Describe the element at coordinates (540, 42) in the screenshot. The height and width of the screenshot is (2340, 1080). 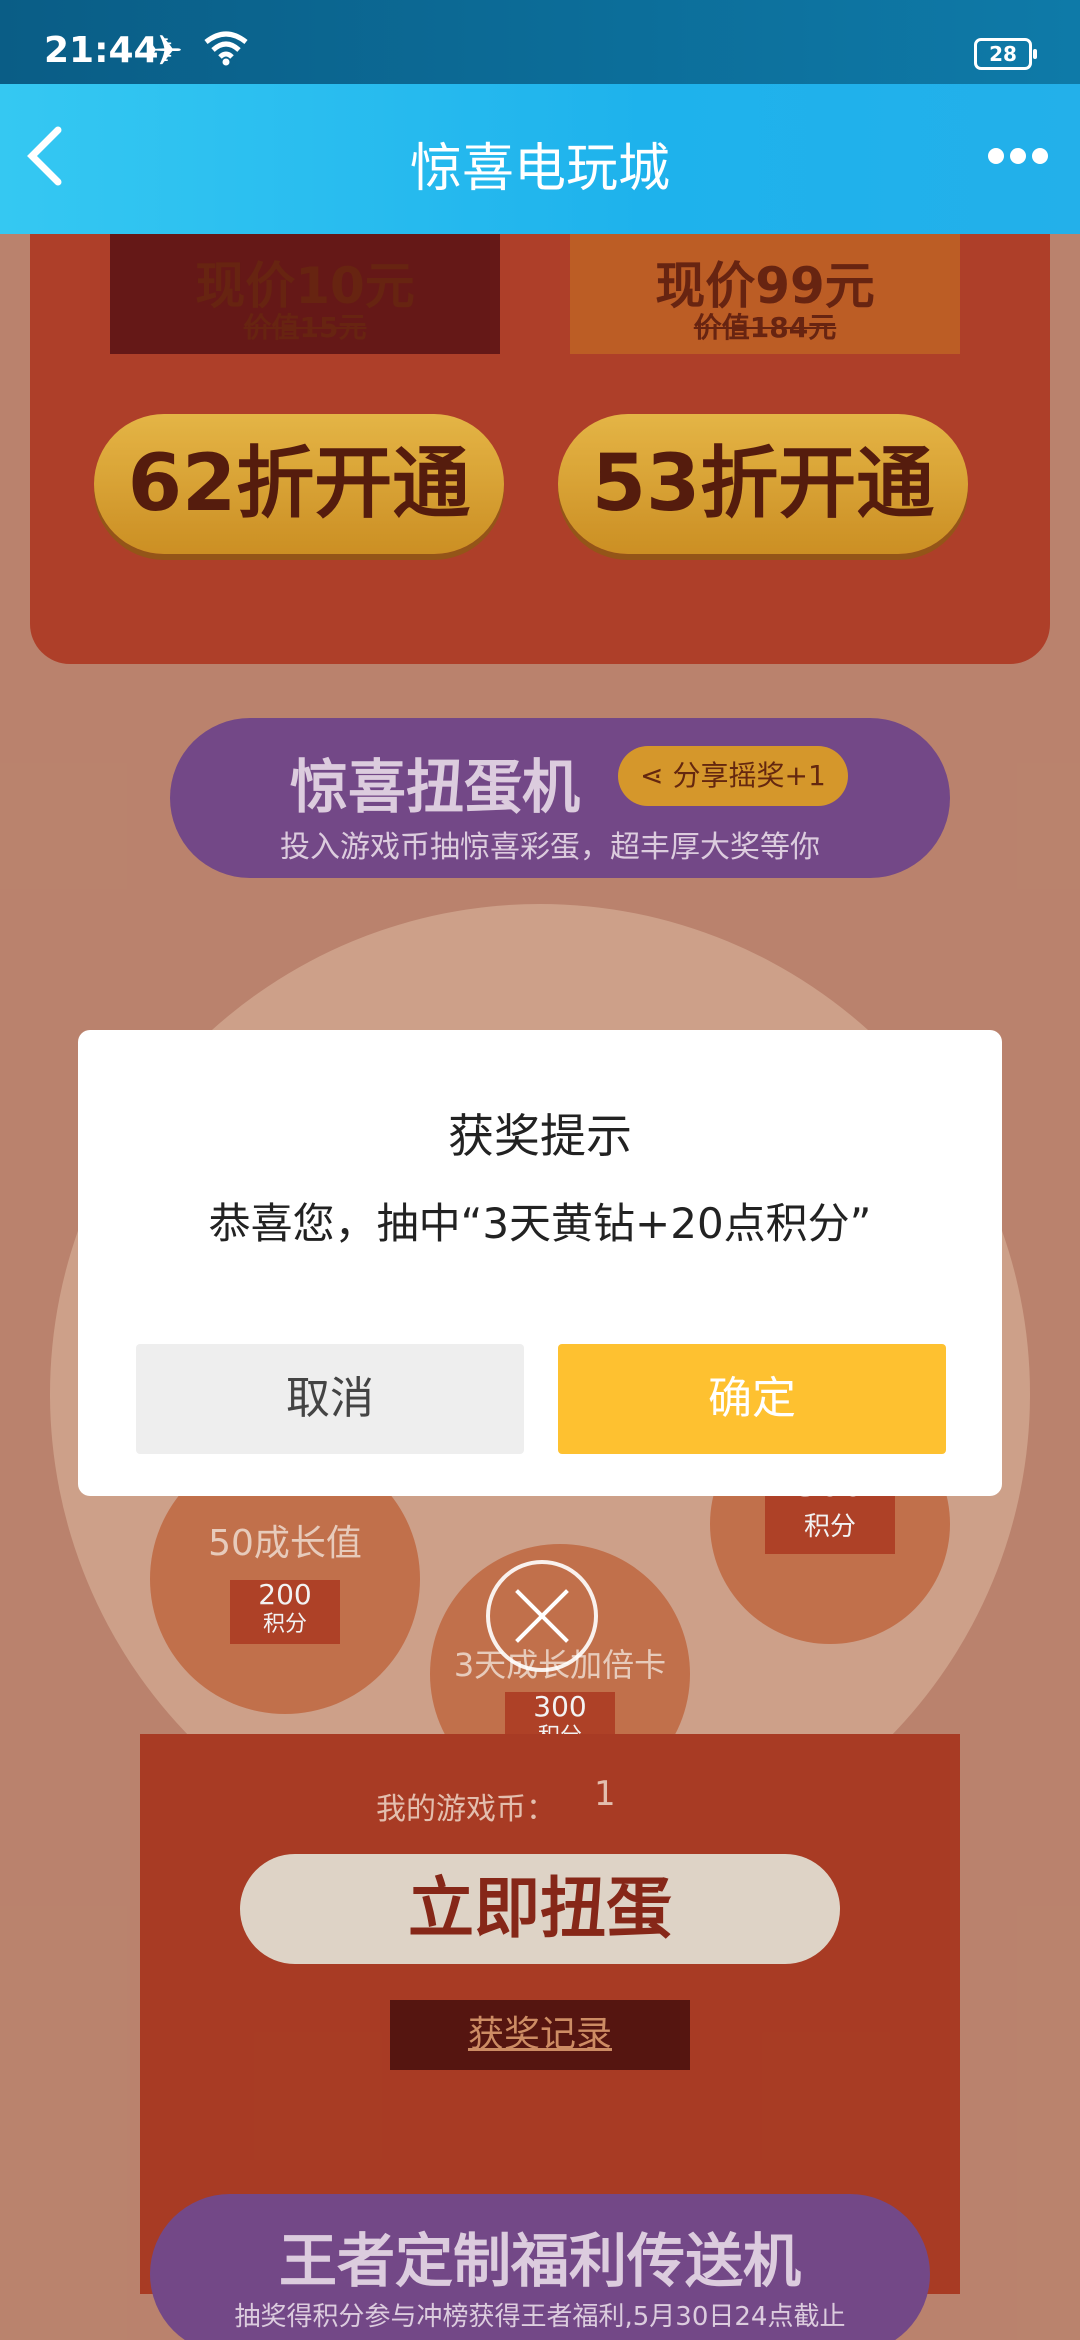
I see `status-bar: 21:44 ✈ 28` at that location.